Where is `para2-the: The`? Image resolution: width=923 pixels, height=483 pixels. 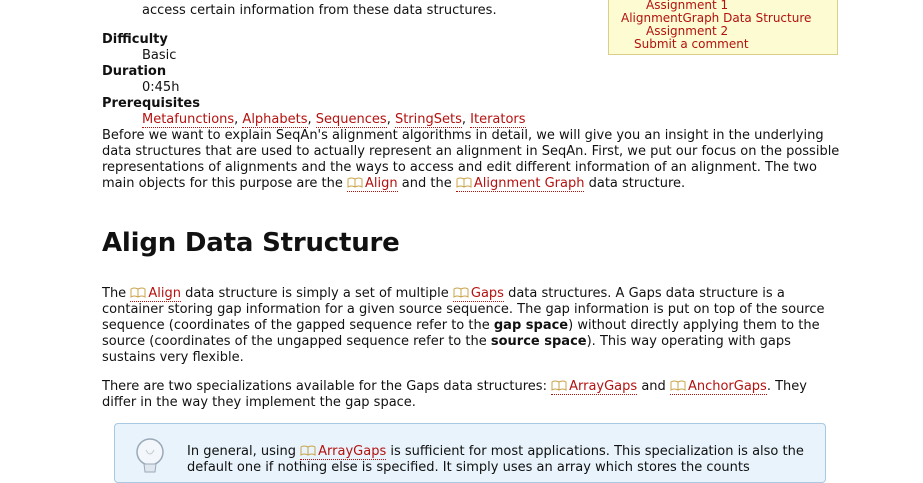 para2-the: The is located at coordinates (114, 293).